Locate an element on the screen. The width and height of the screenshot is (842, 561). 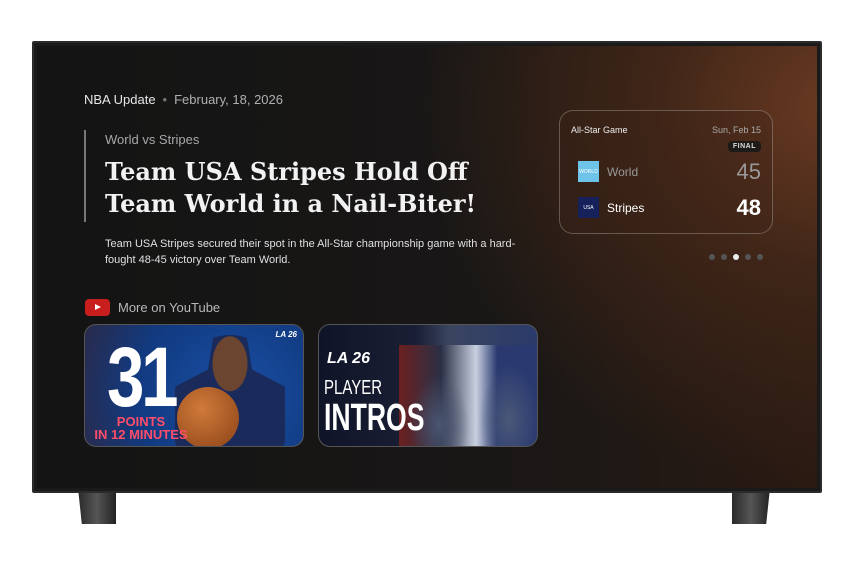
team-logo-stripes: USA is located at coordinates (588, 207).